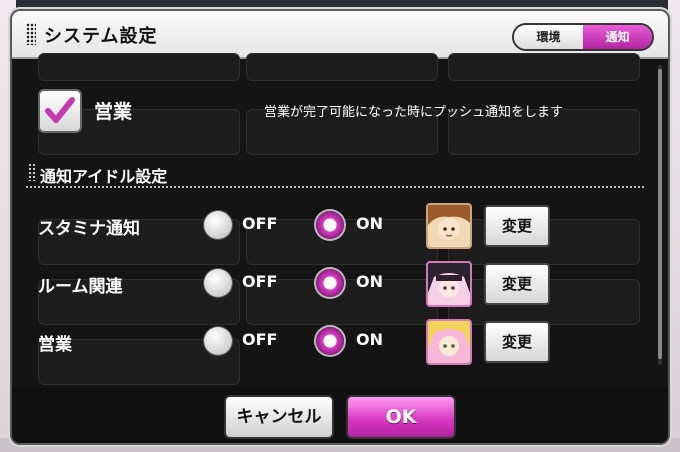 This screenshot has width=680, height=452. What do you see at coordinates (340, 415) in the screenshot?
I see `dialog-footer: キャンセル OK` at bounding box center [340, 415].